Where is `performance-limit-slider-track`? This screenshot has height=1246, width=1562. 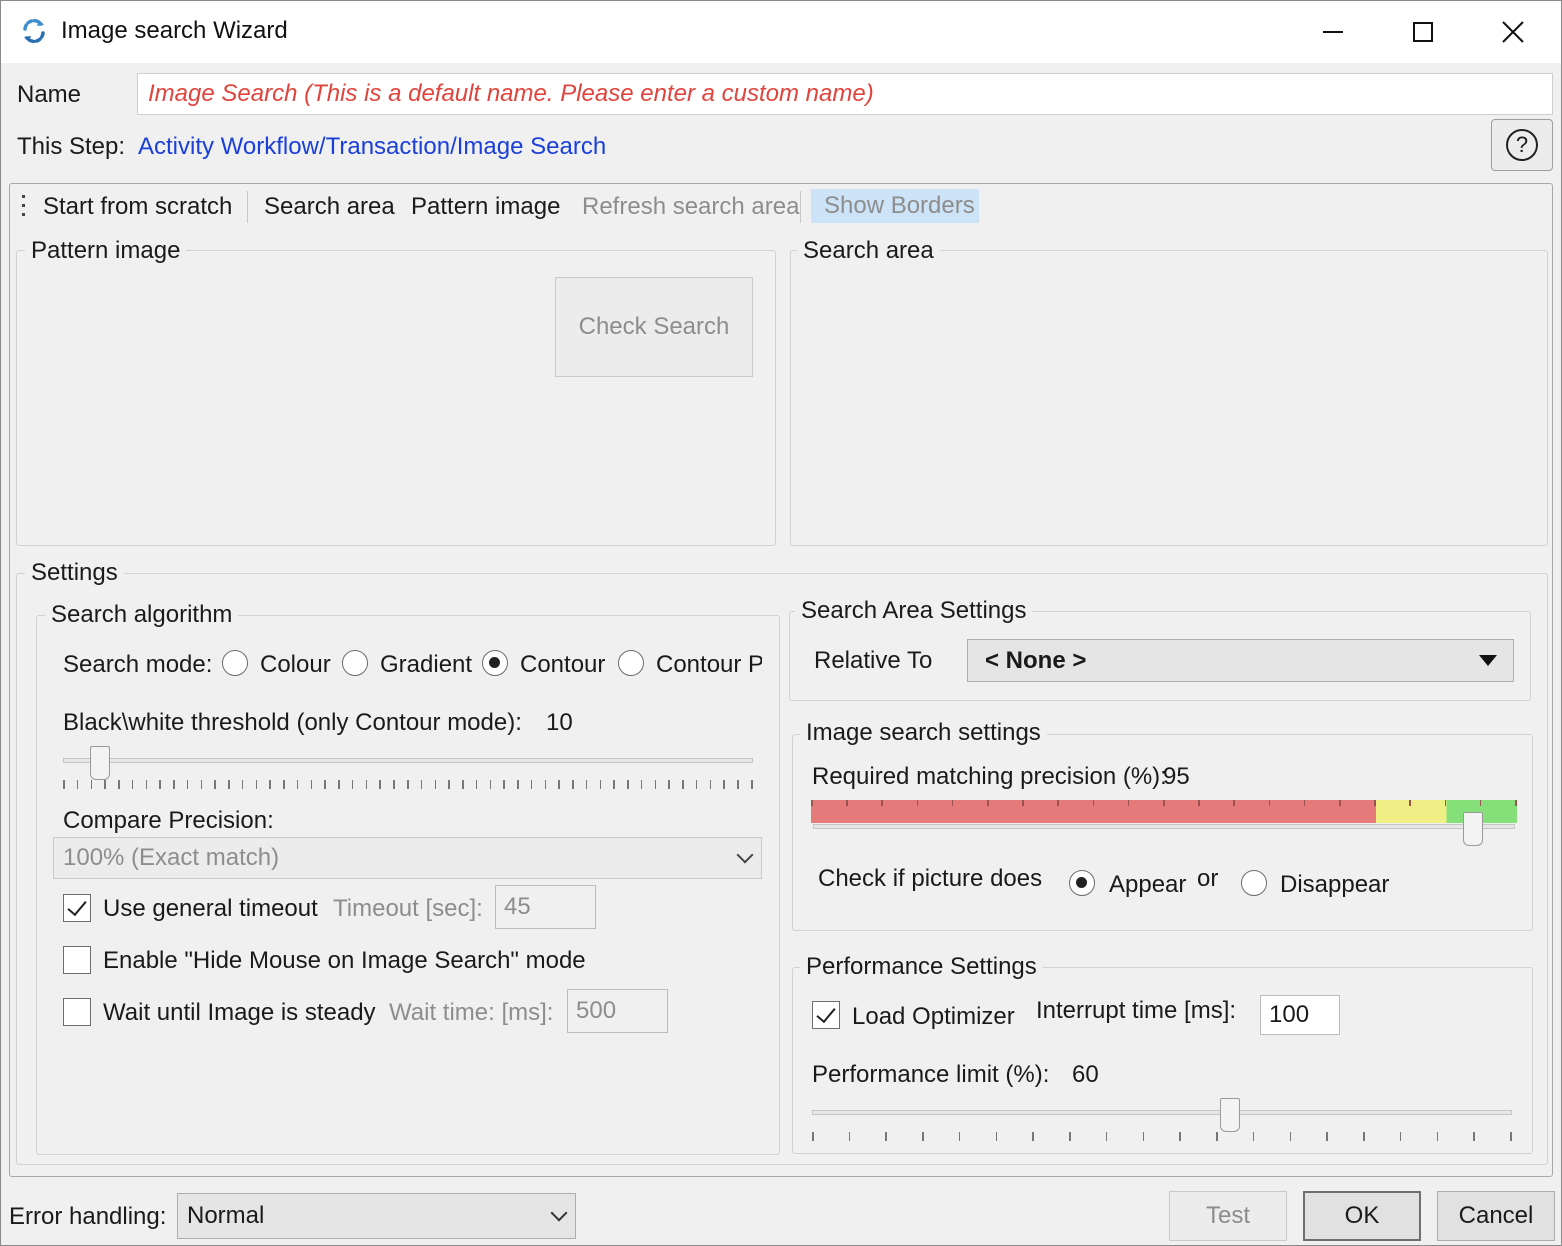 performance-limit-slider-track is located at coordinates (1162, 1112).